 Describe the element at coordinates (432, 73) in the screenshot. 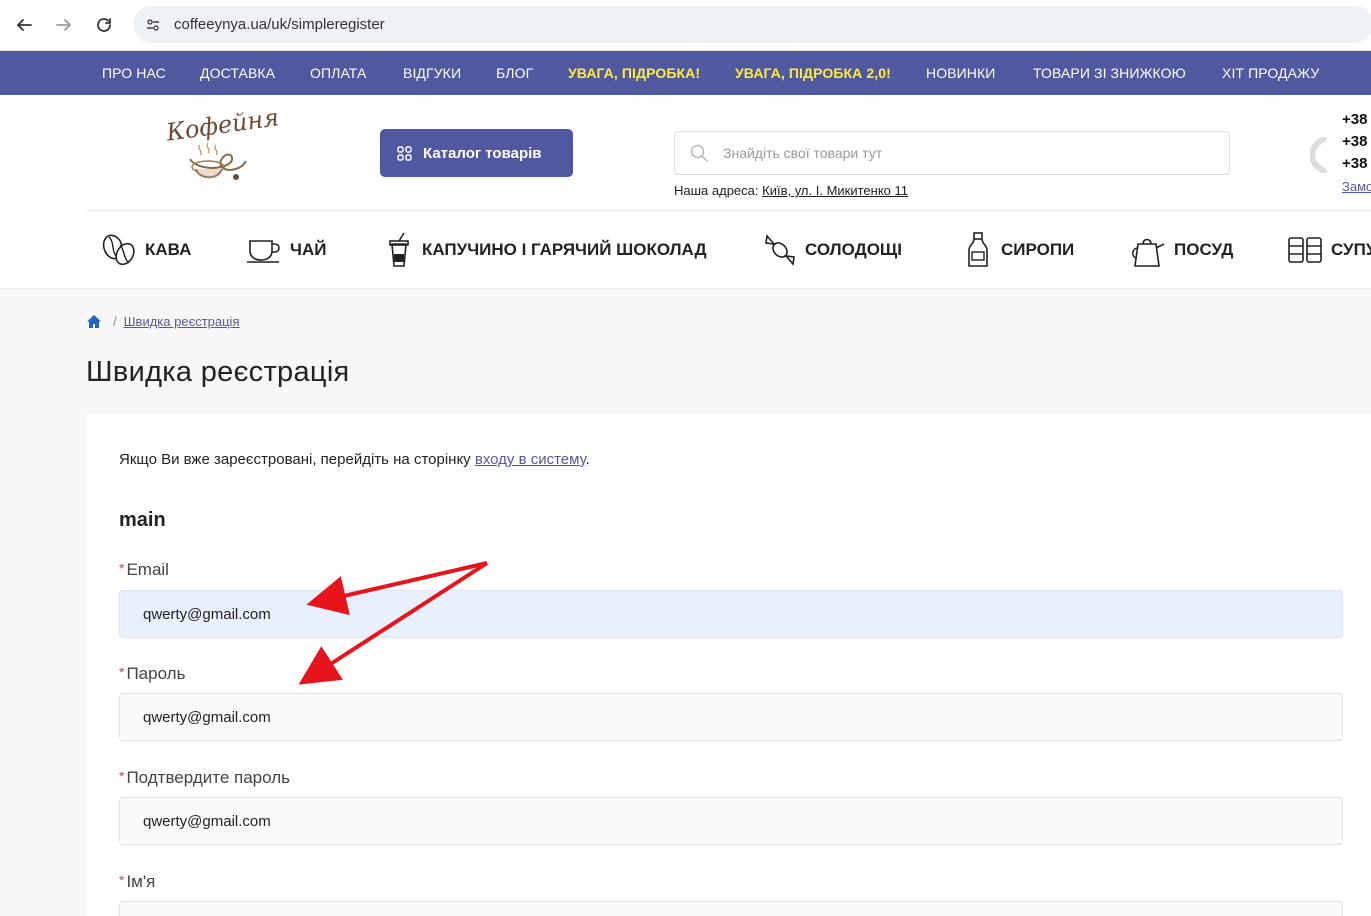

I see `top-menu-item-reviews: ВІДГУКИ` at that location.